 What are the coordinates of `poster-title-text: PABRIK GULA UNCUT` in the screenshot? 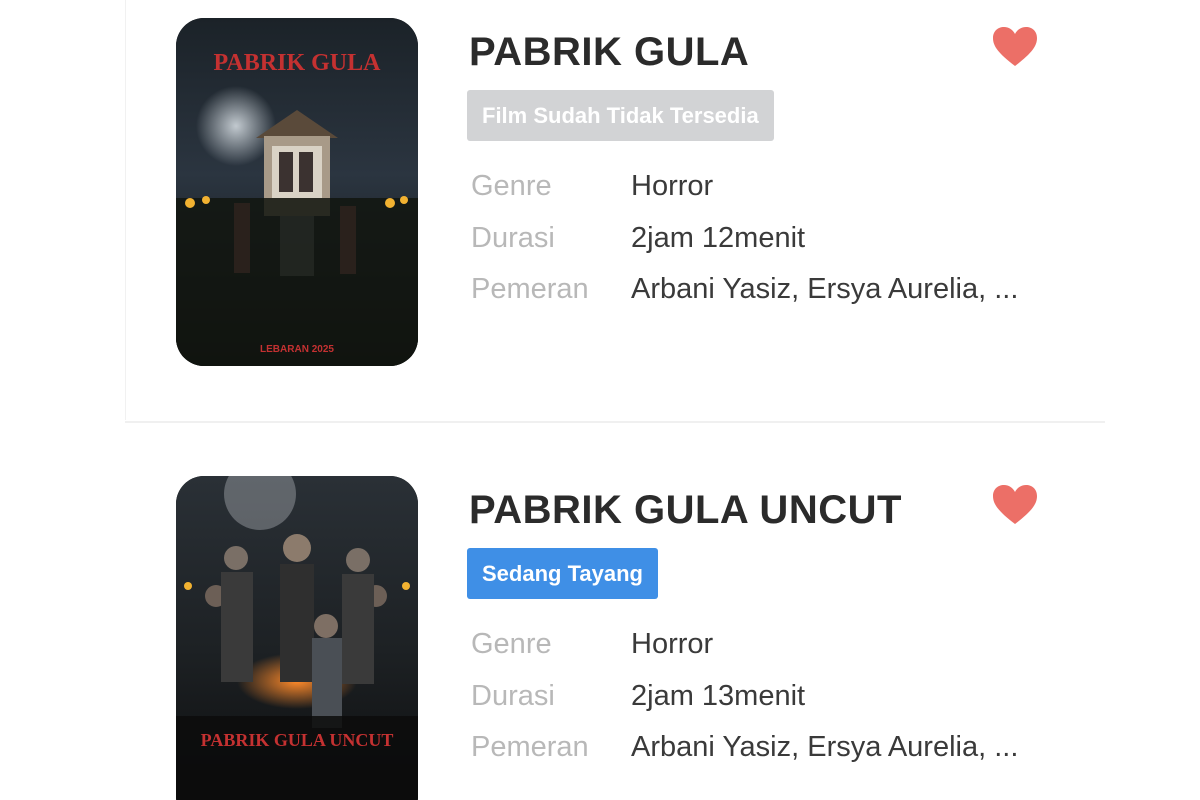 It's located at (297, 740).